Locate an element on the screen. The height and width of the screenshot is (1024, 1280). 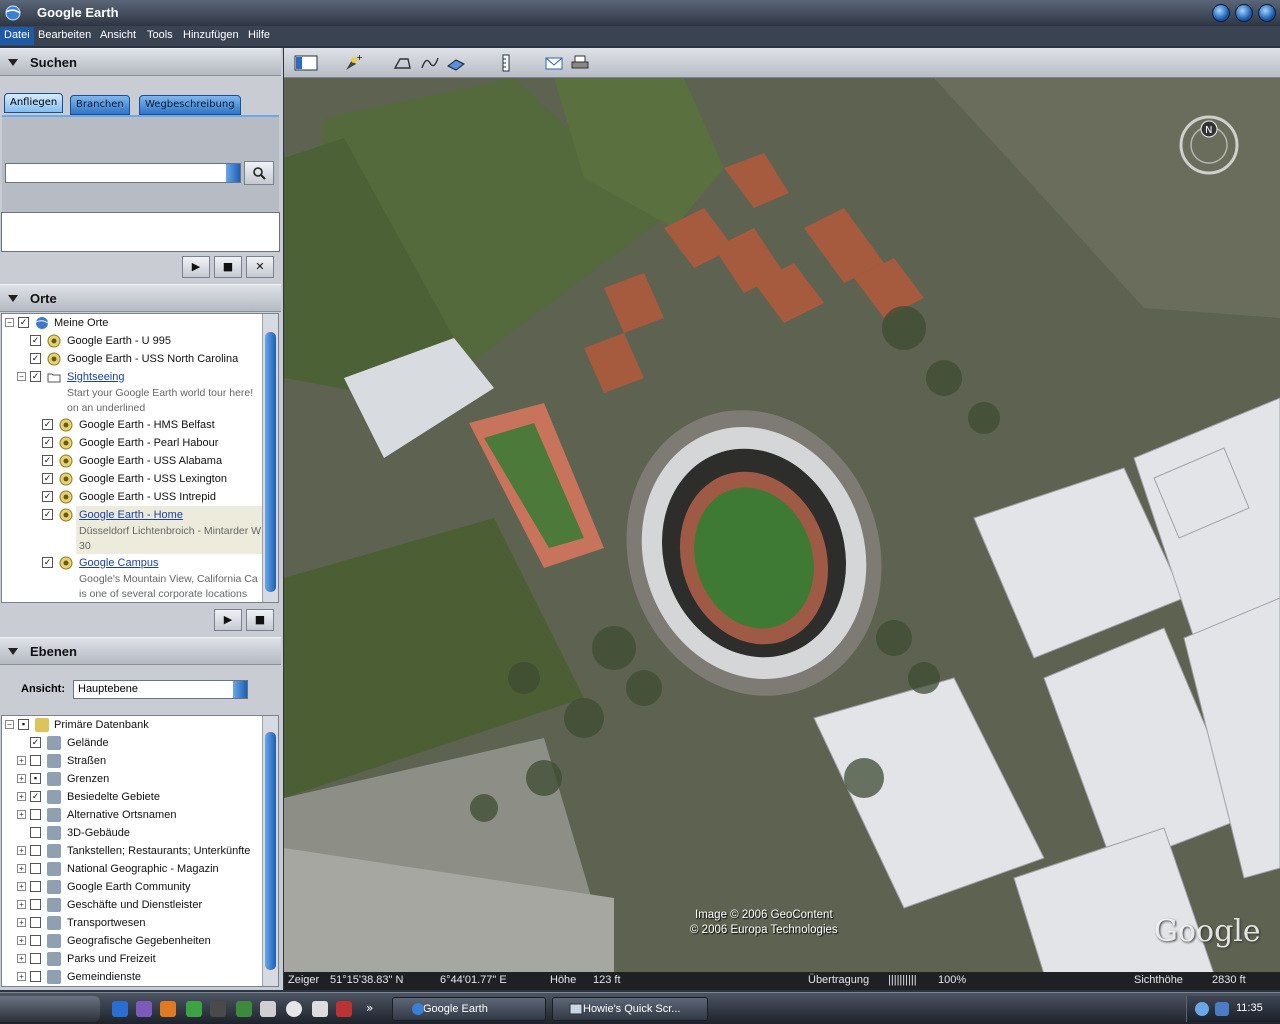
places-stop-button: ■ is located at coordinates (260, 620).